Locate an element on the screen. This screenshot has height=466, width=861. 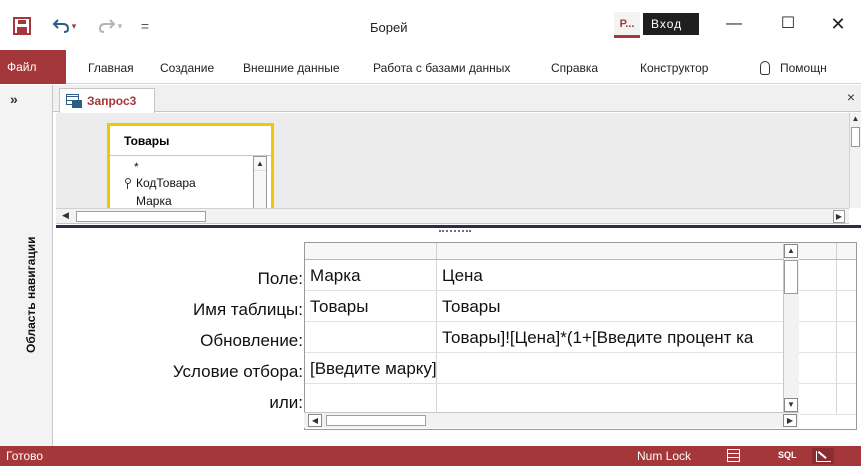
lightbulb-icon is located at coordinates (765, 68).